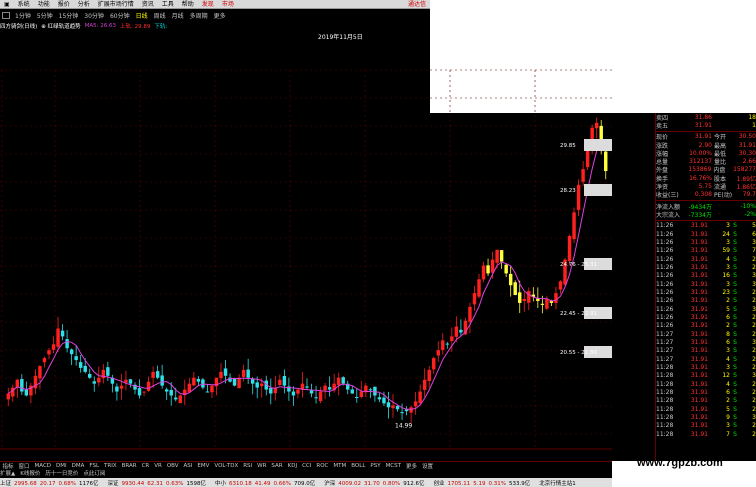 The width and height of the screenshot is (756, 487). I want to click on tick-row: 11:26 31.91 16 S 3, so click(706, 276).